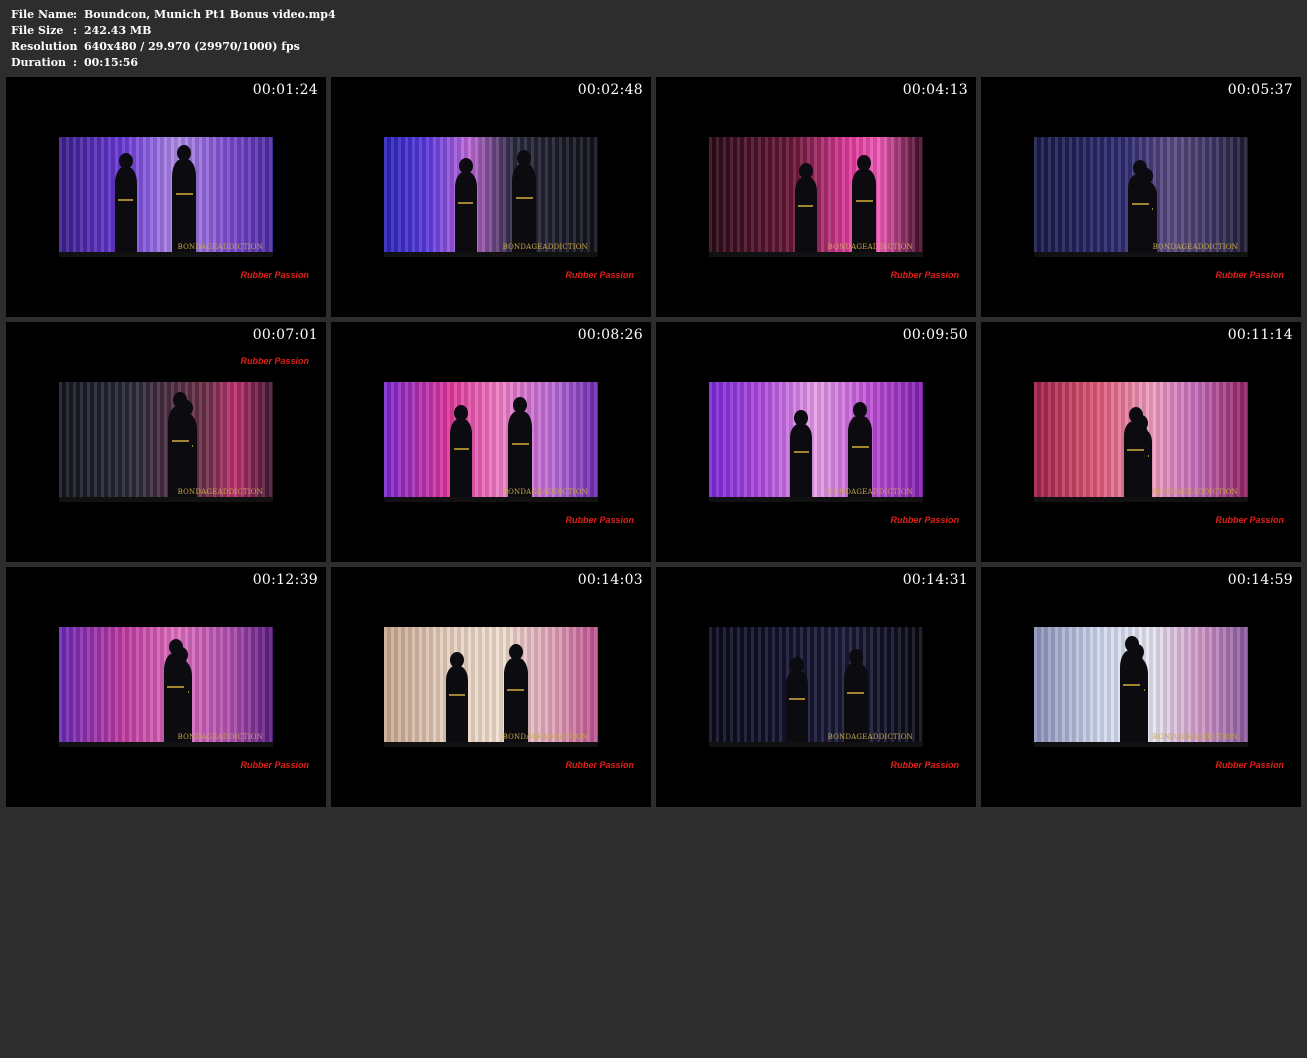  I want to click on duration-label: Duration, so click(39, 62).